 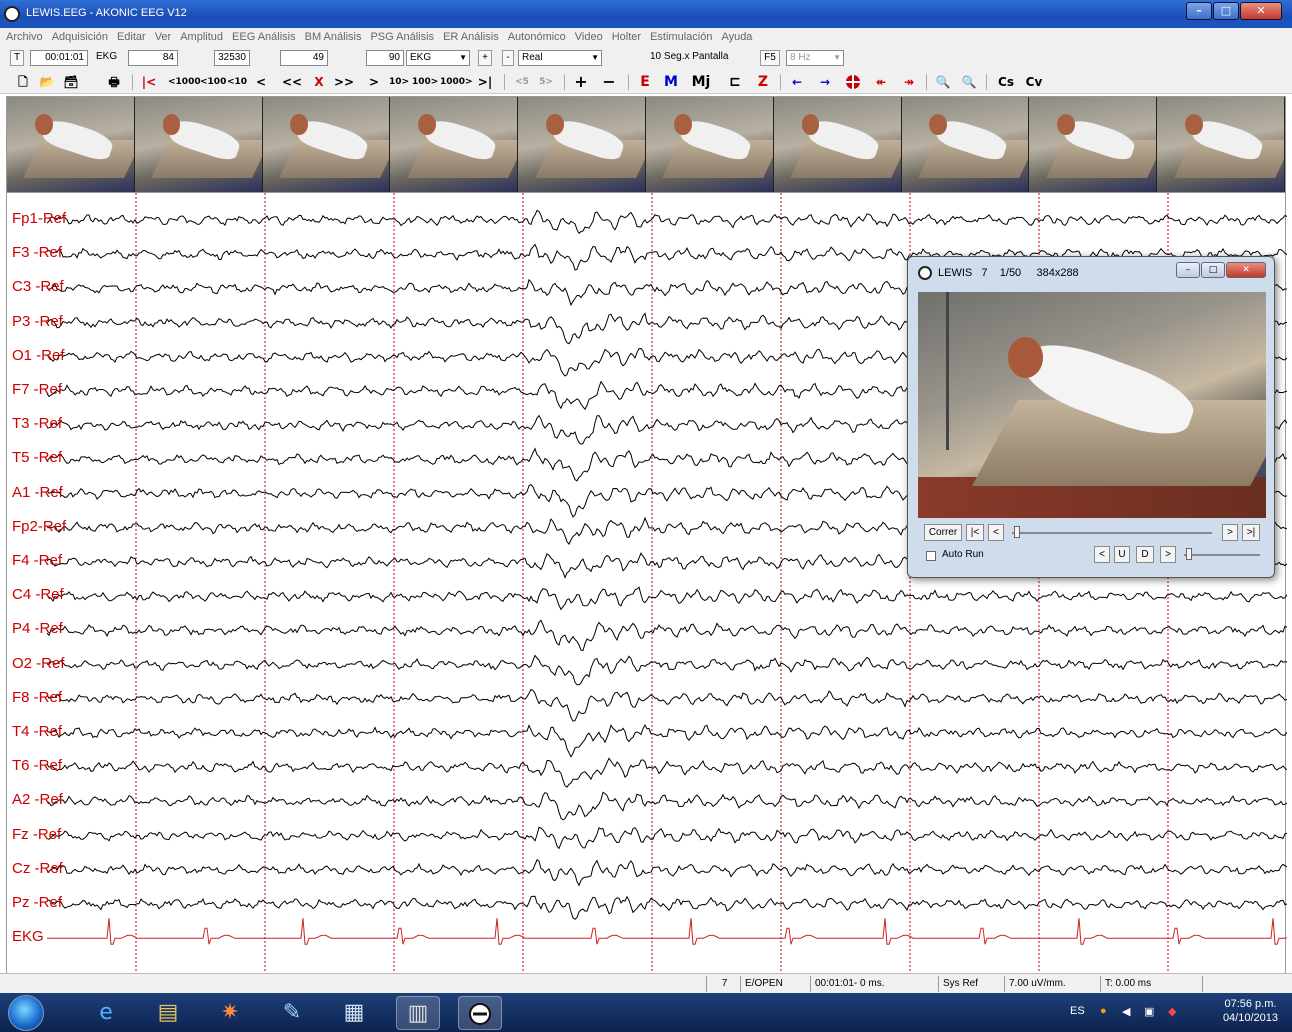 I want to click on channel-label: A2 -Ref, so click(x=37, y=799).